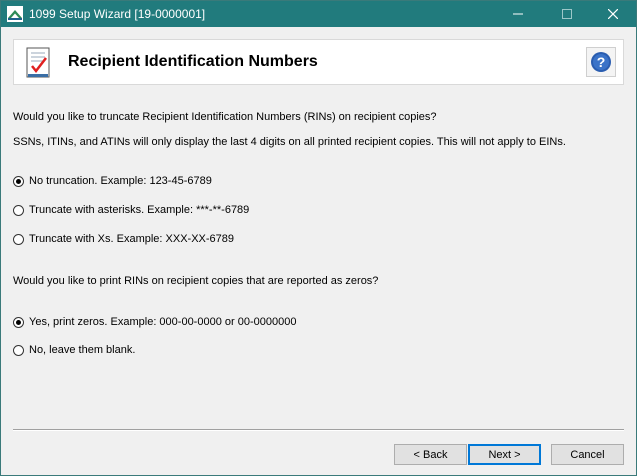 This screenshot has height=476, width=637. I want to click on checklist-icon, so click(38, 62).